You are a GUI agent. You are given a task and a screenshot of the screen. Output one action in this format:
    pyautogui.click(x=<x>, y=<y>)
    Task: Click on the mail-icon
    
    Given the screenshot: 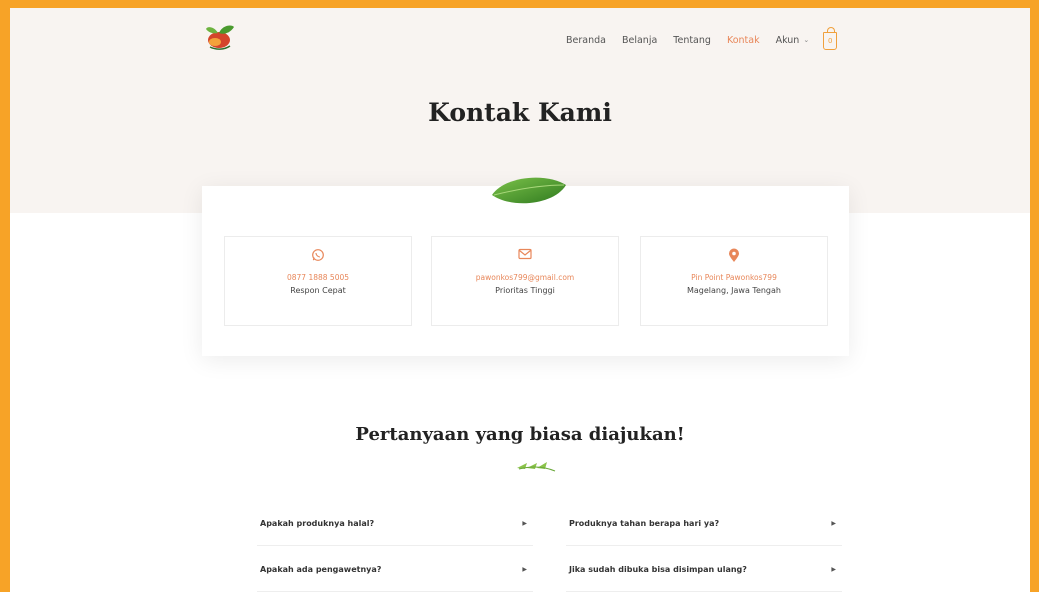 What is the action you would take?
    pyautogui.click(x=525, y=254)
    